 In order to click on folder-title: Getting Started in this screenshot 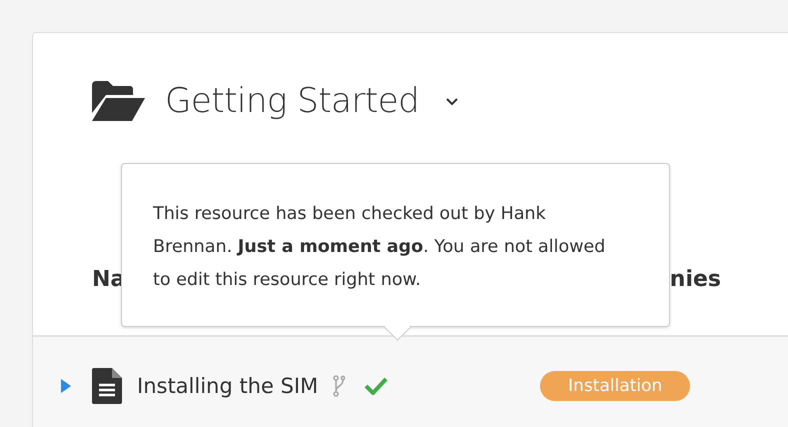, I will do `click(292, 101)`.